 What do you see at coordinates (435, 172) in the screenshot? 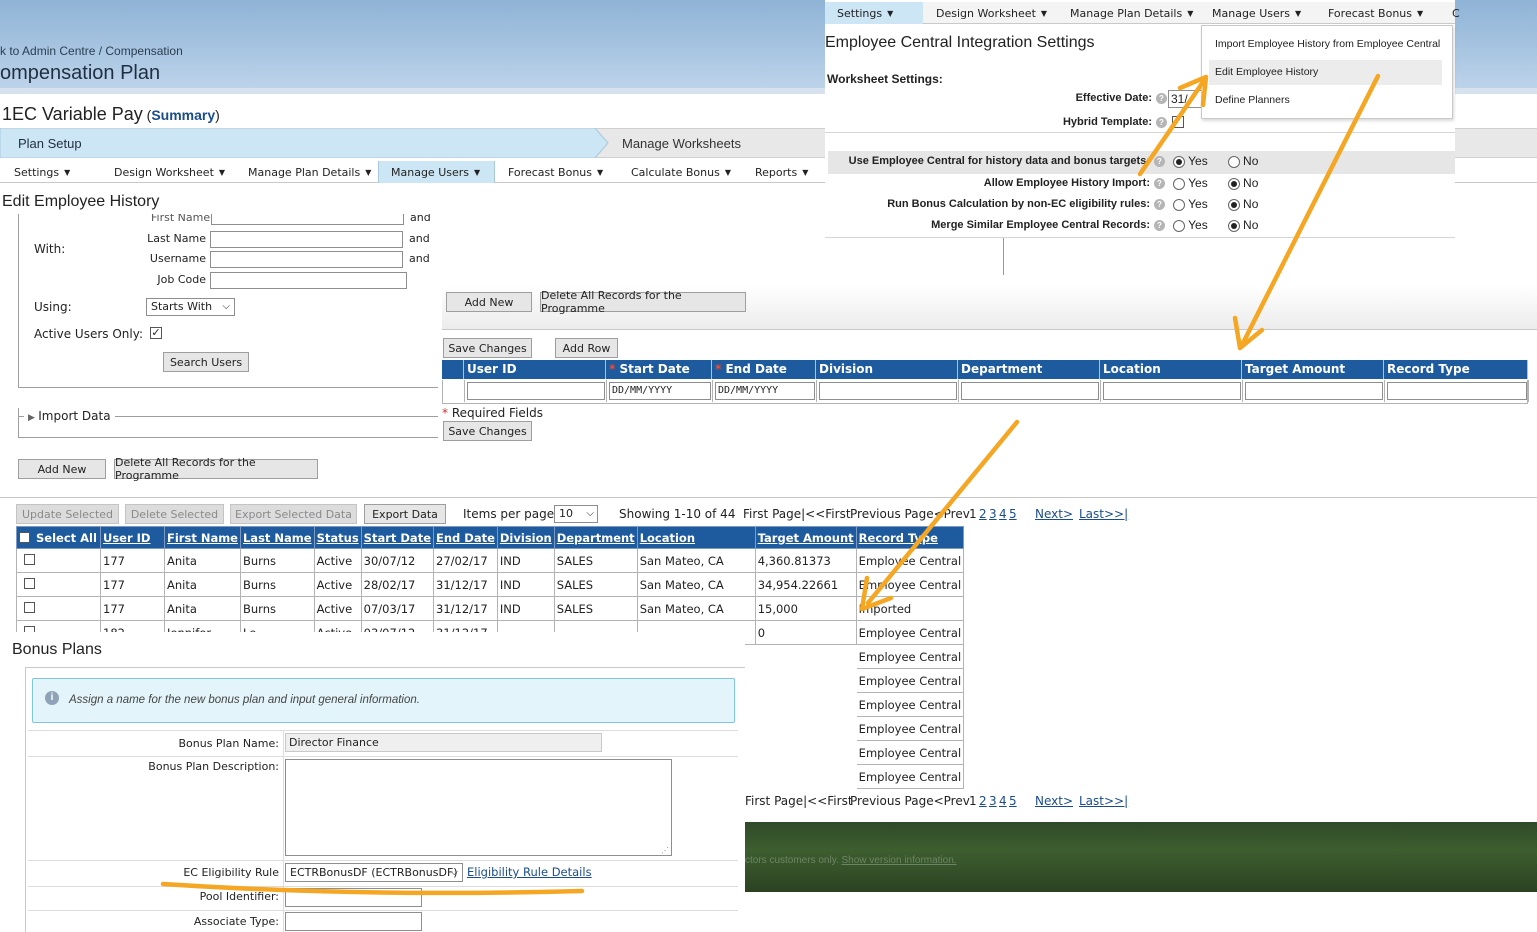
I see `nav-item-3: Manage Users ▼` at bounding box center [435, 172].